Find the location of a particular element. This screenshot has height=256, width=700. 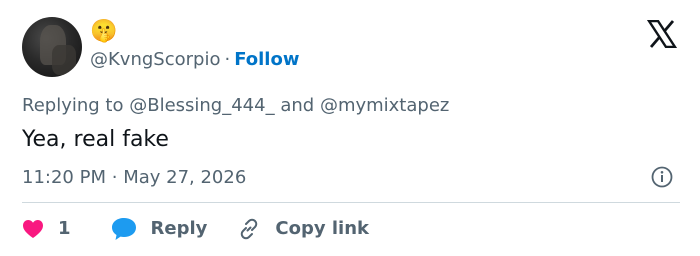

copy-link-button: Copy link is located at coordinates (303, 229).